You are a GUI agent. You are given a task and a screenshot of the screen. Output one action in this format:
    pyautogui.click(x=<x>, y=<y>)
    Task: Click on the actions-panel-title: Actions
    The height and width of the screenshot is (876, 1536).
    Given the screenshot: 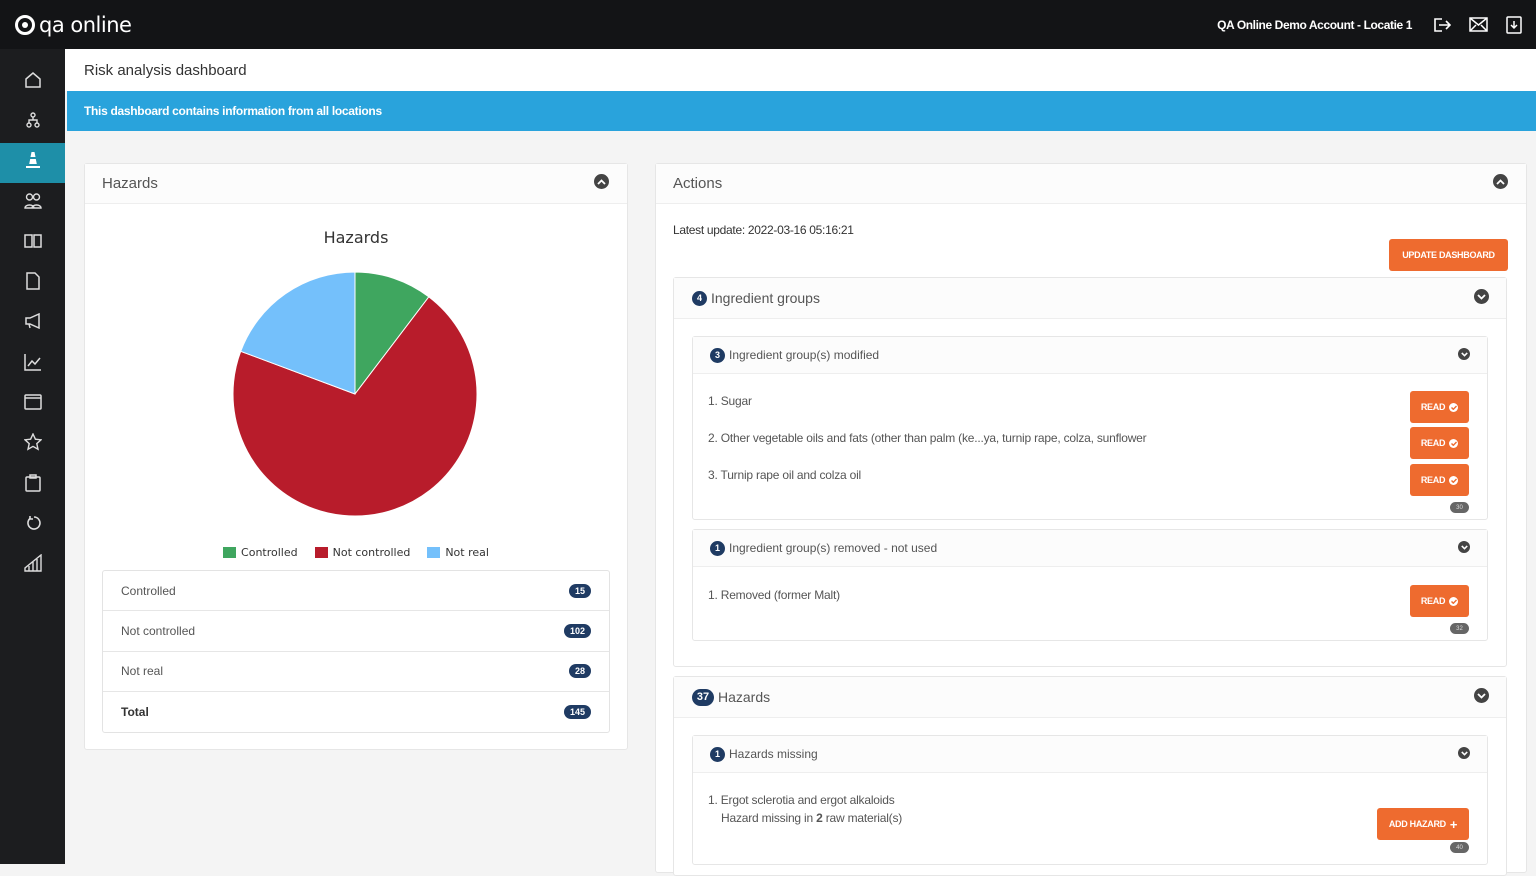 What is the action you would take?
    pyautogui.click(x=698, y=183)
    